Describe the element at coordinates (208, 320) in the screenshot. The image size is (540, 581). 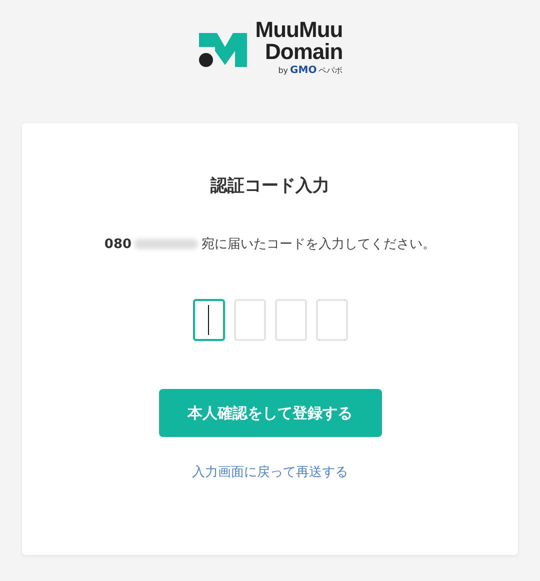
I see `code-input-field` at that location.